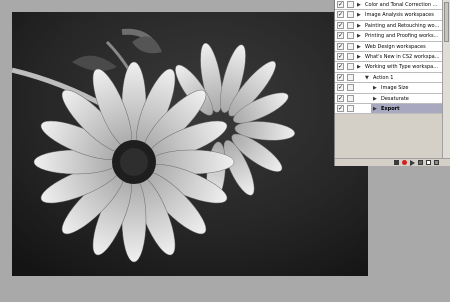 This screenshot has height=302, width=450. What do you see at coordinates (446, 79) in the screenshot?
I see `actions-scrollbar` at bounding box center [446, 79].